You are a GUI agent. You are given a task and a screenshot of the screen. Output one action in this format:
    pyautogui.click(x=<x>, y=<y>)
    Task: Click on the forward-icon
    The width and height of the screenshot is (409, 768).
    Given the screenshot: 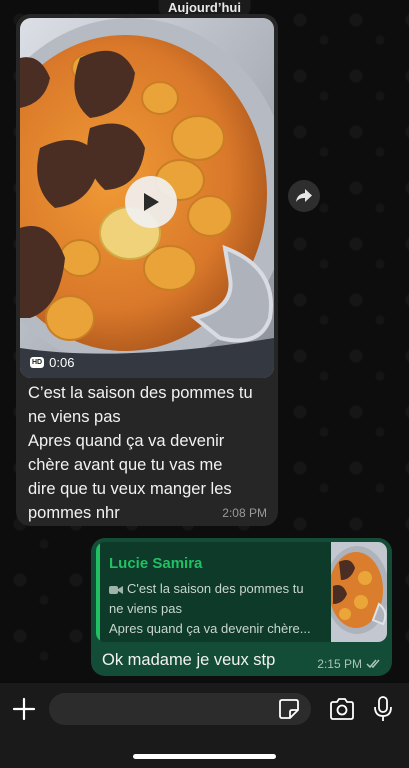 What is the action you would take?
    pyautogui.click(x=304, y=195)
    